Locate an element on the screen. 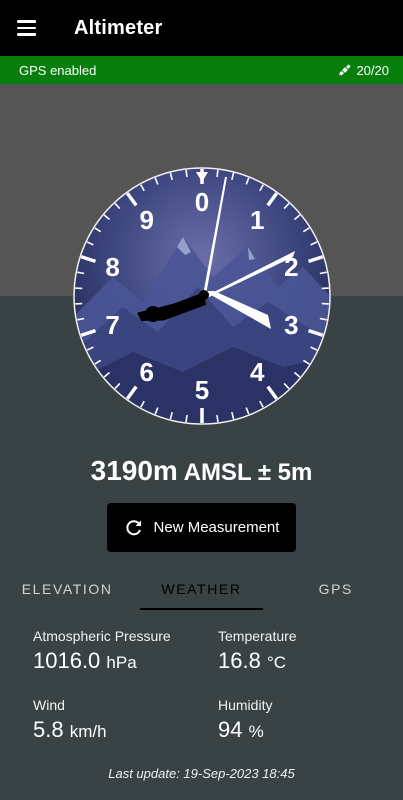 This screenshot has width=403, height=800. altitude-reading: 3190m AMSL ± 5m is located at coordinates (201, 471).